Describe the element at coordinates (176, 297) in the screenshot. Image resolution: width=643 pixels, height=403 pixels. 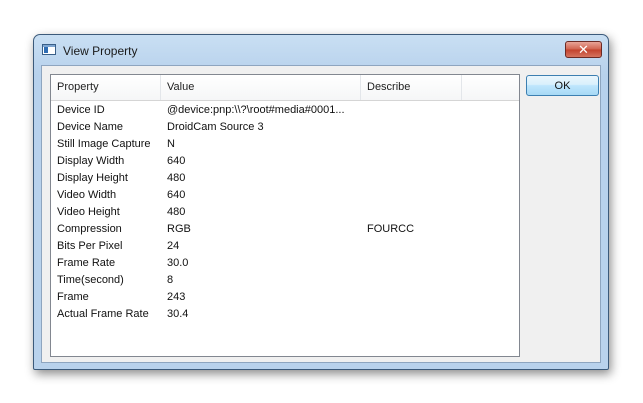
I see `row-value-cell: 243` at that location.